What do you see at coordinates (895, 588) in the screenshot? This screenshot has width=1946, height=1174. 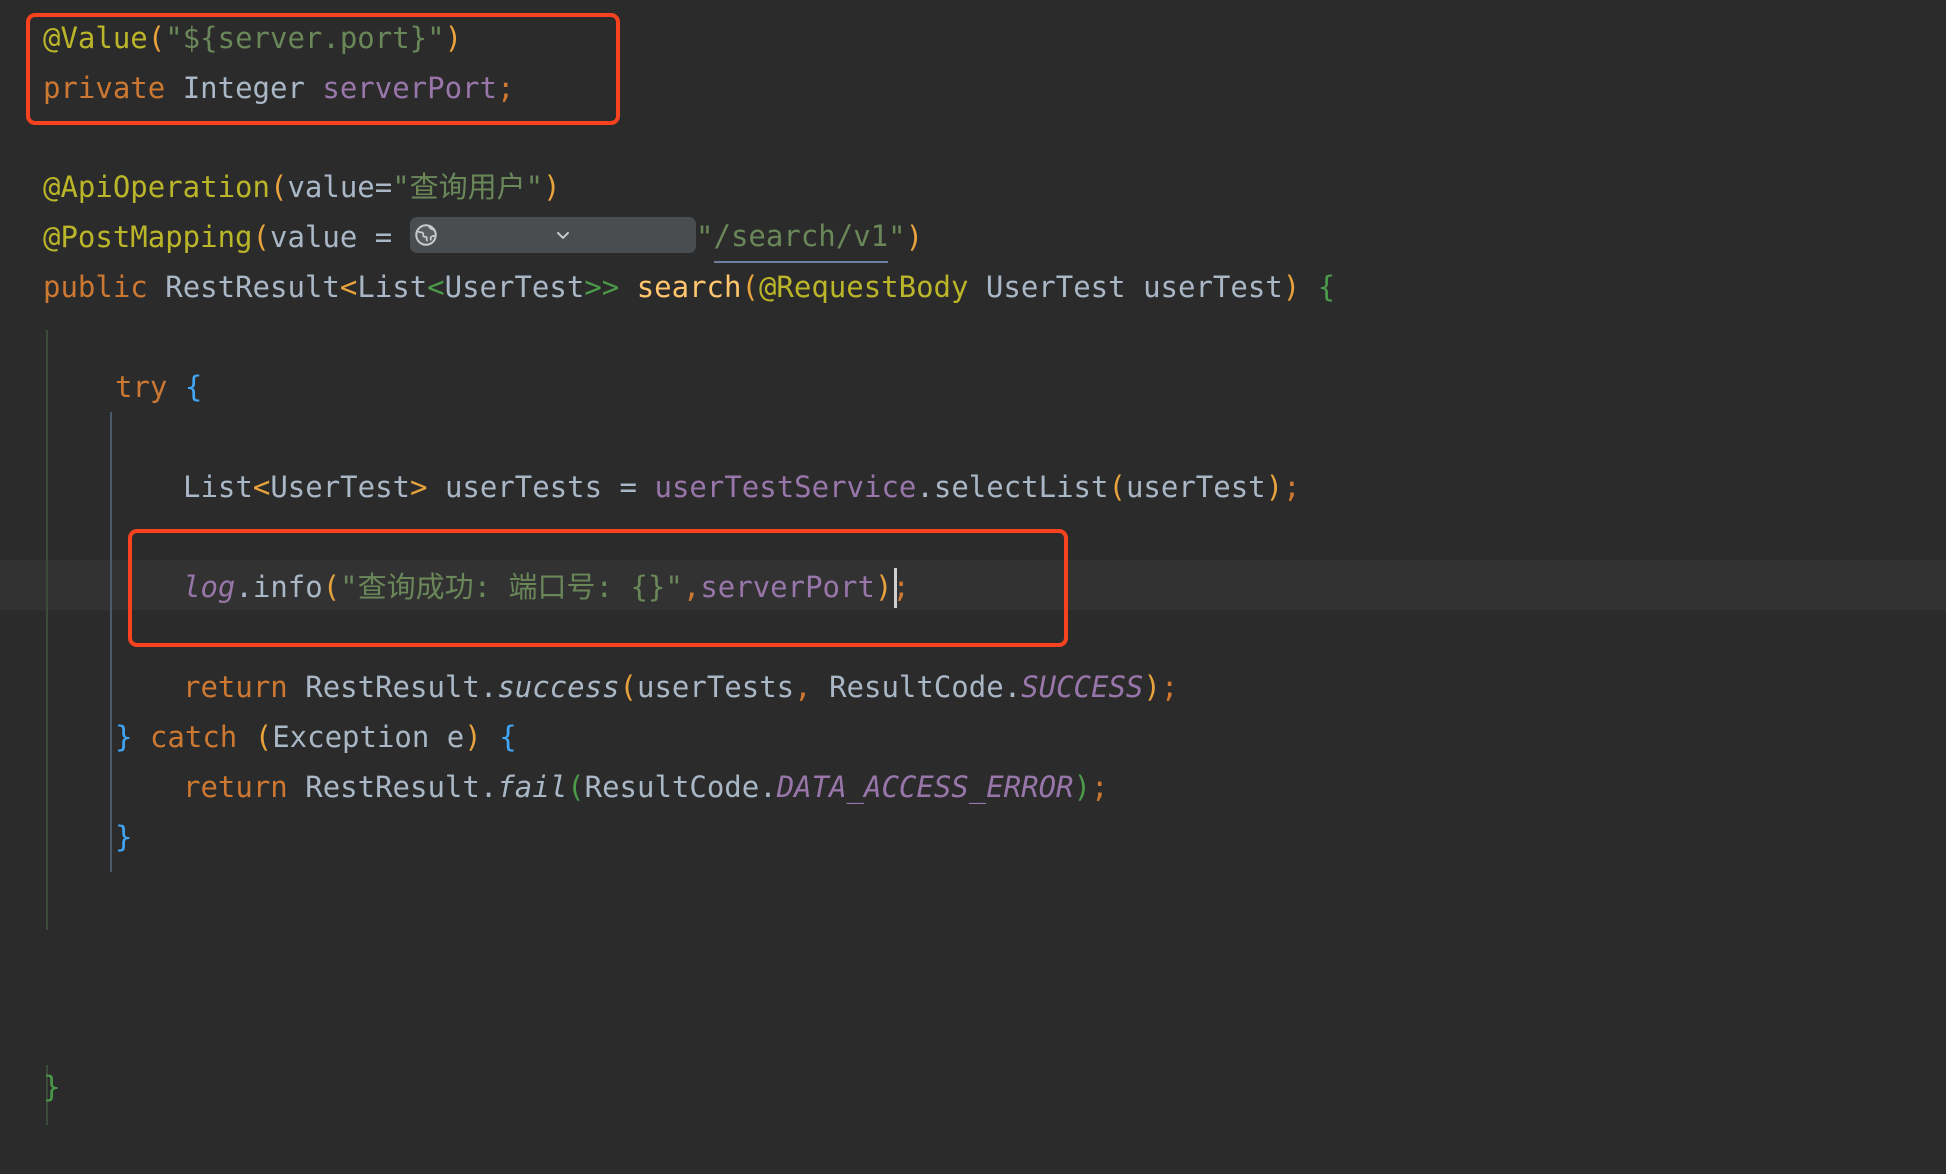 I see `text-caret` at bounding box center [895, 588].